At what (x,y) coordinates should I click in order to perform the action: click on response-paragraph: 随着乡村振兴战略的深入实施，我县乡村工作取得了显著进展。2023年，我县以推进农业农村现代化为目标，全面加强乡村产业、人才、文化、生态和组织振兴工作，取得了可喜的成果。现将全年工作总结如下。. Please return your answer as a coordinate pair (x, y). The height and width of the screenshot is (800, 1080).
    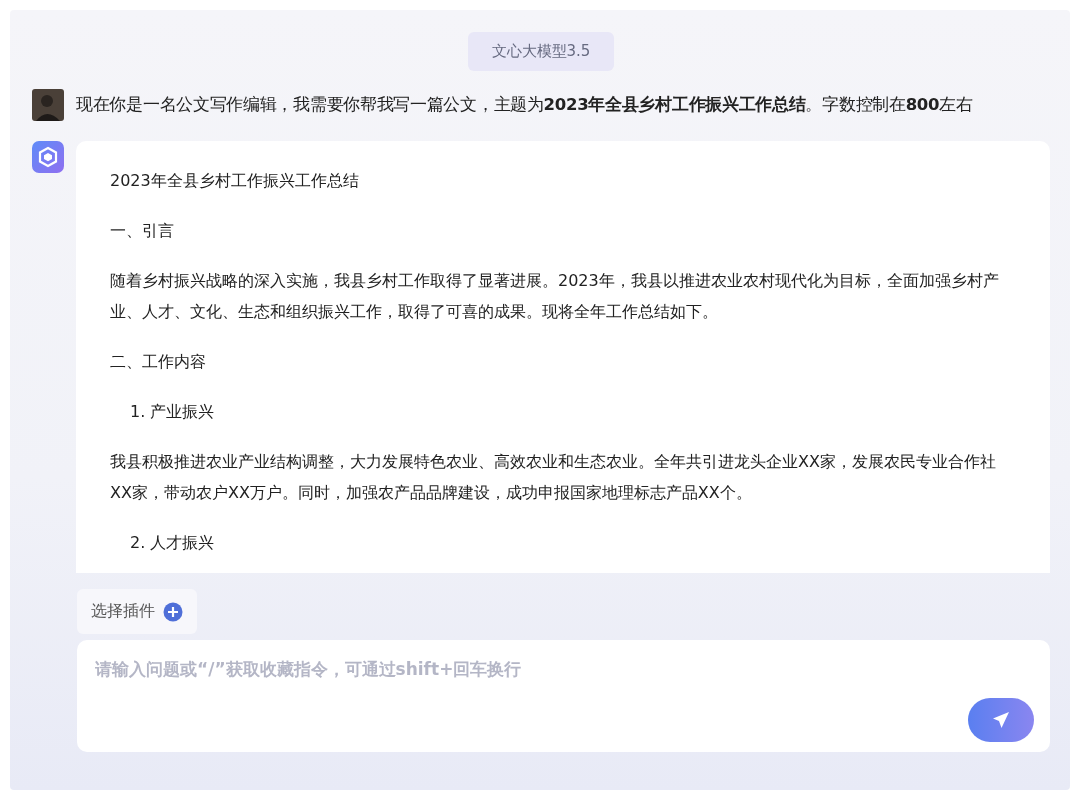
    Looking at the image, I should click on (555, 296).